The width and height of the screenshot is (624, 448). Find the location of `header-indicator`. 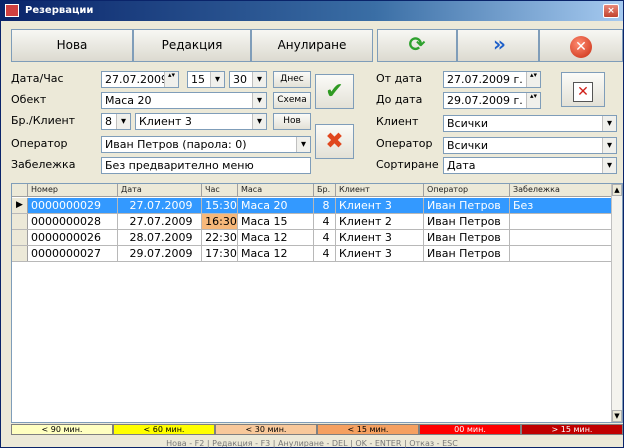

header-indicator is located at coordinates (20, 190).